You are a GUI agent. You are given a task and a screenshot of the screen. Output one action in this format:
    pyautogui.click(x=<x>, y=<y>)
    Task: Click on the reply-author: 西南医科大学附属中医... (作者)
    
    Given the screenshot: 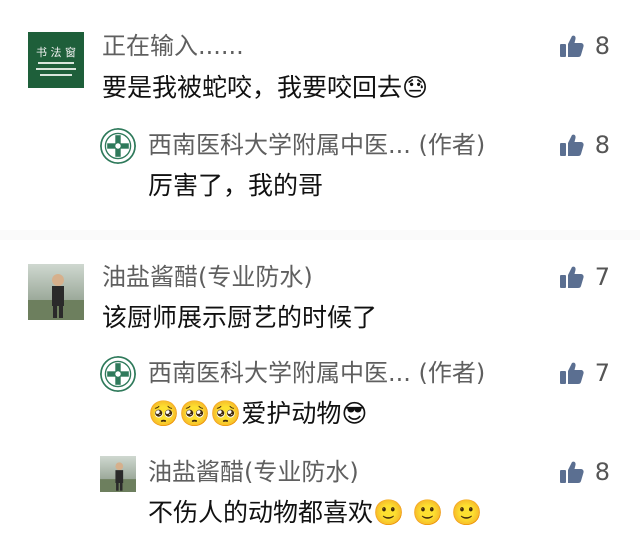 What is the action you would take?
    pyautogui.click(x=316, y=373)
    